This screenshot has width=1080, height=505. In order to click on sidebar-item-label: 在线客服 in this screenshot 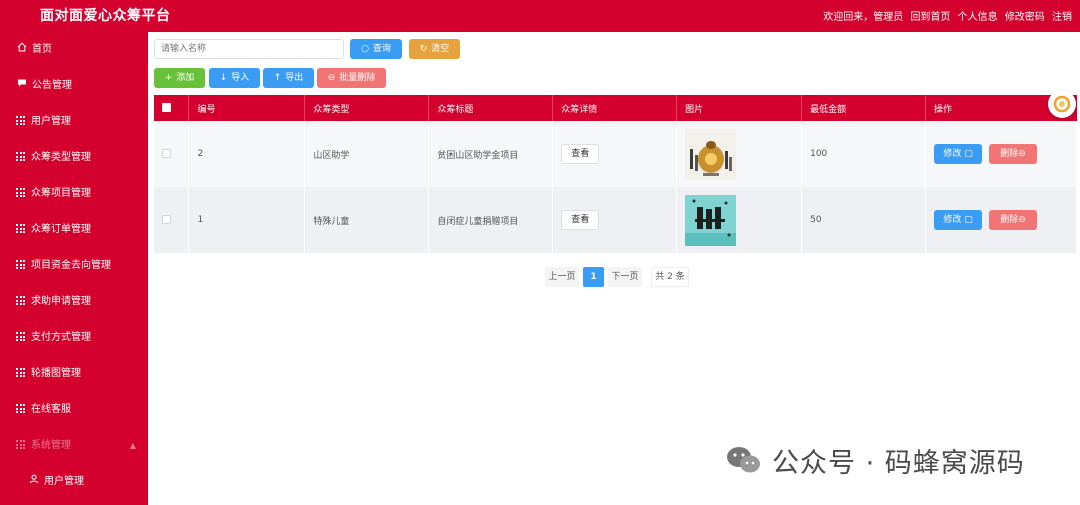, I will do `click(51, 409)`.